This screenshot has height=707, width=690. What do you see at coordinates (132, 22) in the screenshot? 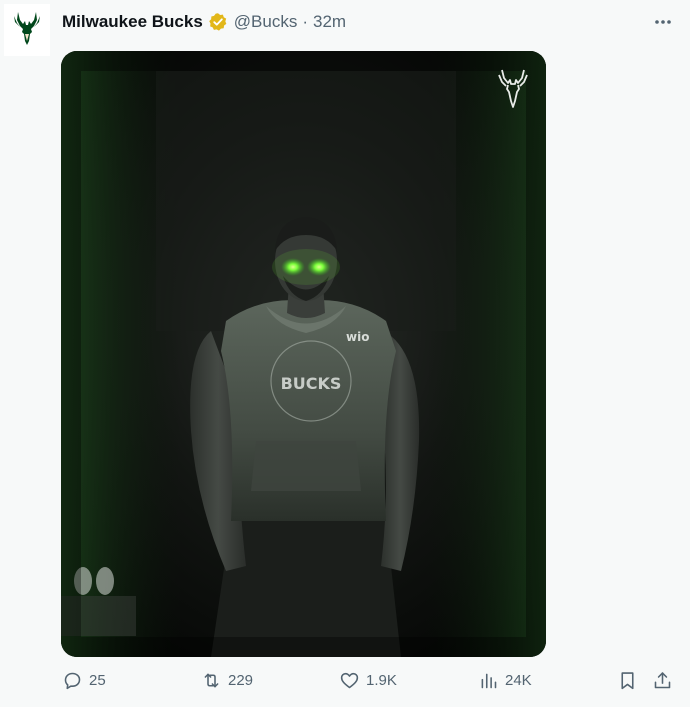
I see `author-name: Milwaukee Bucks` at bounding box center [132, 22].